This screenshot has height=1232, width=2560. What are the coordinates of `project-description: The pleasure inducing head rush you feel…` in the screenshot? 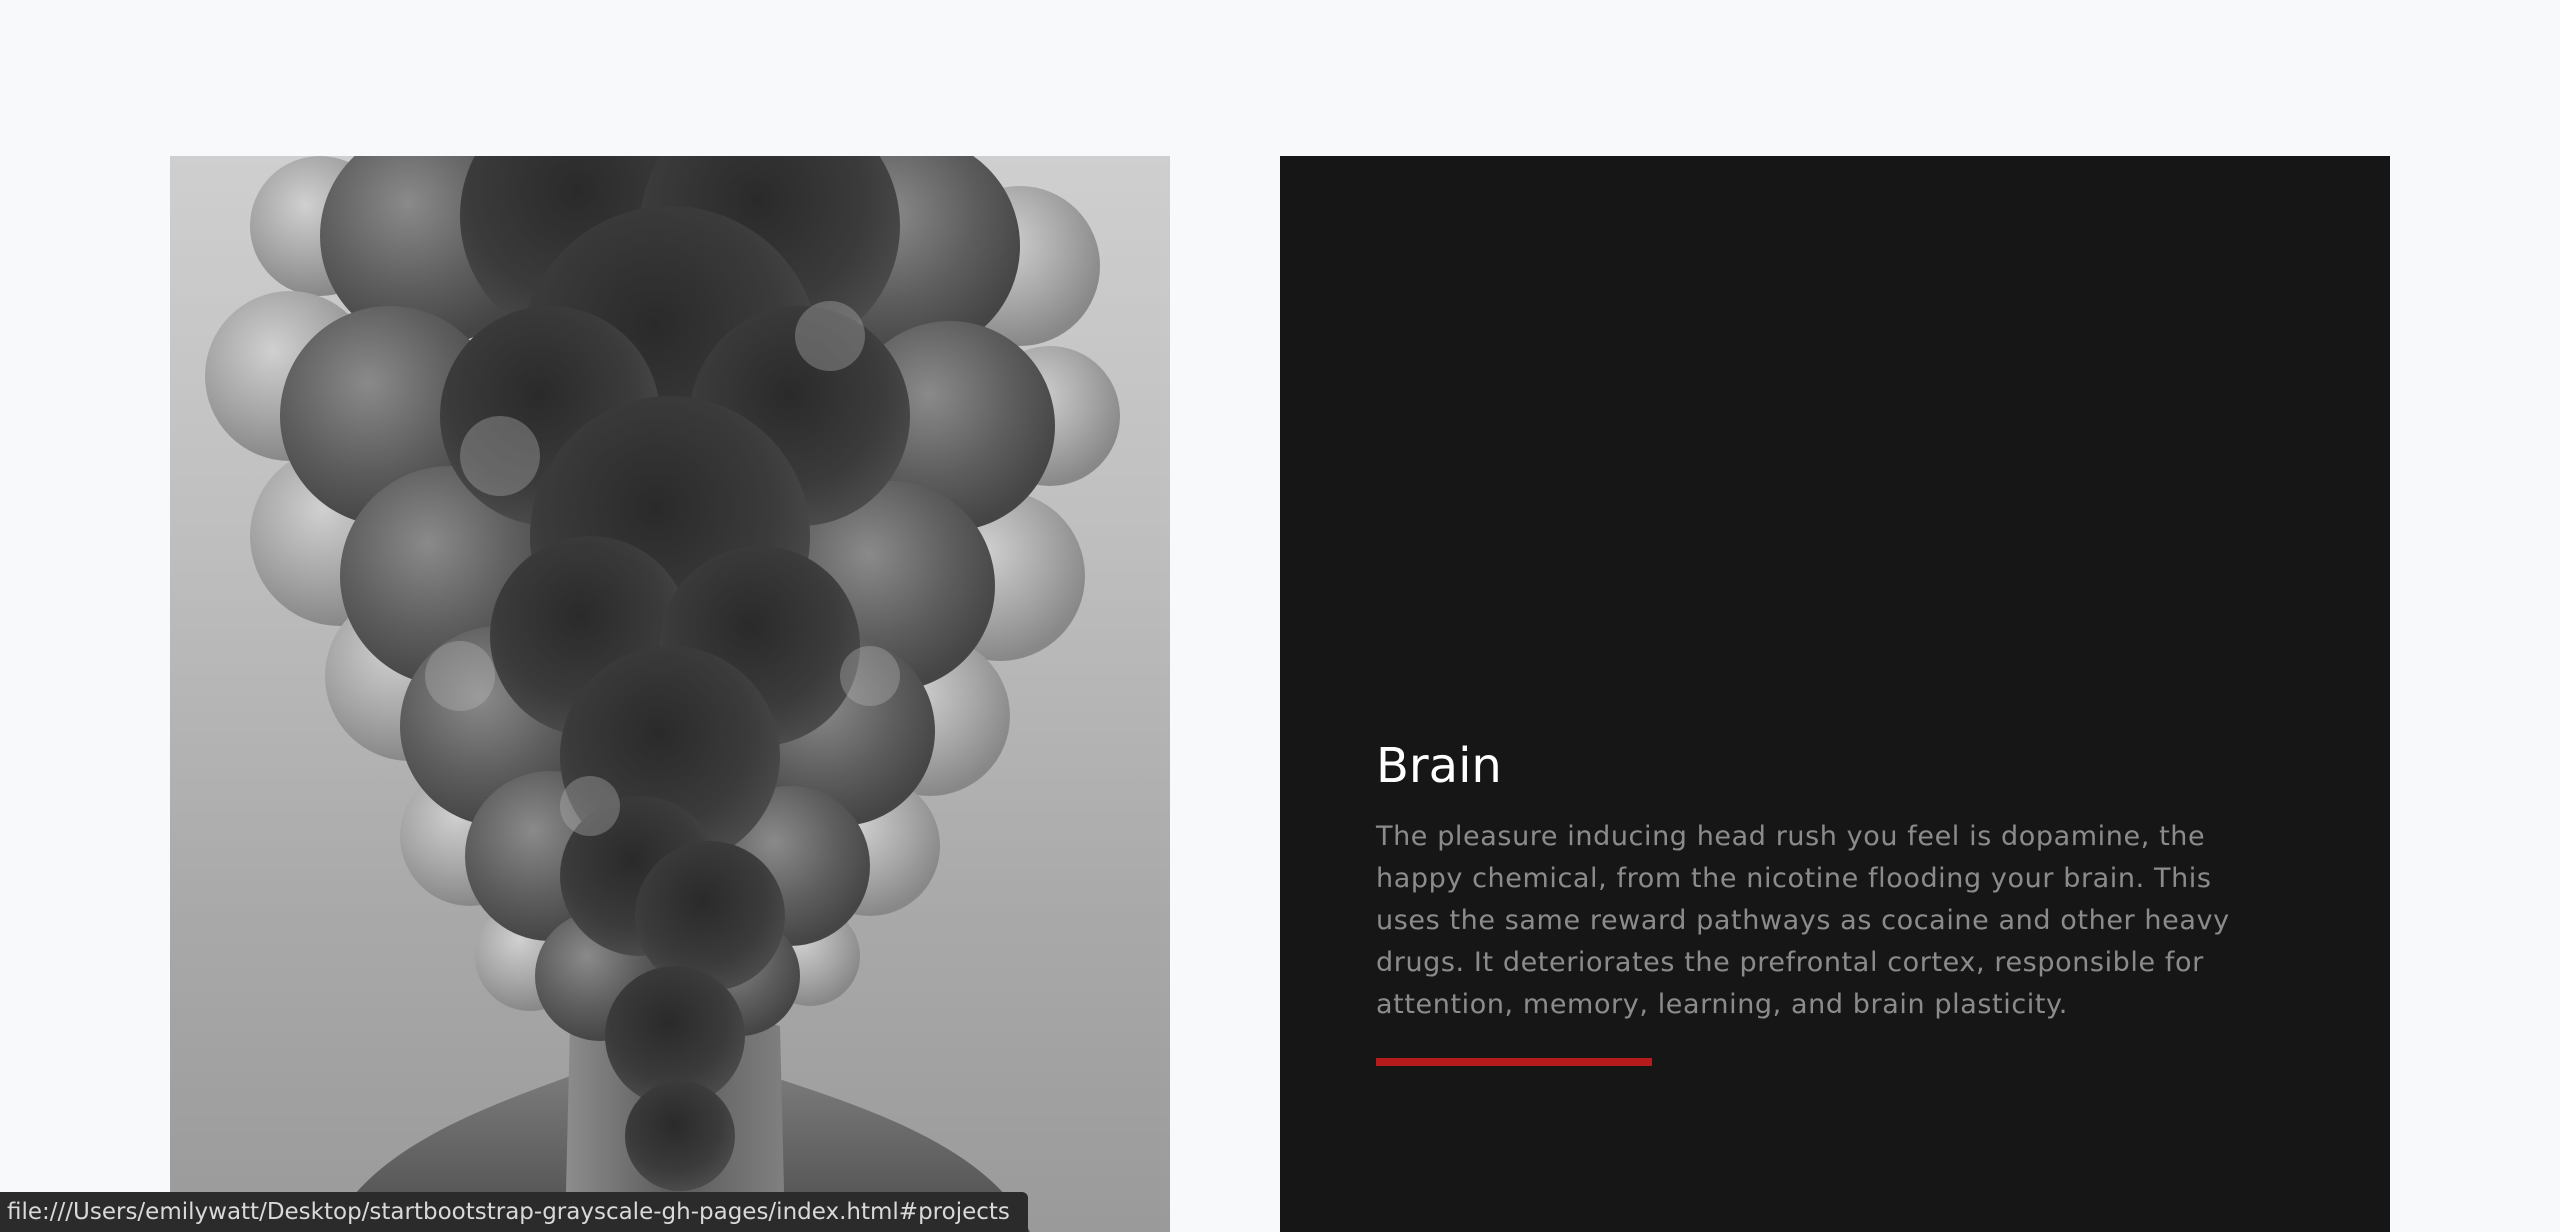 It's located at (1803, 920).